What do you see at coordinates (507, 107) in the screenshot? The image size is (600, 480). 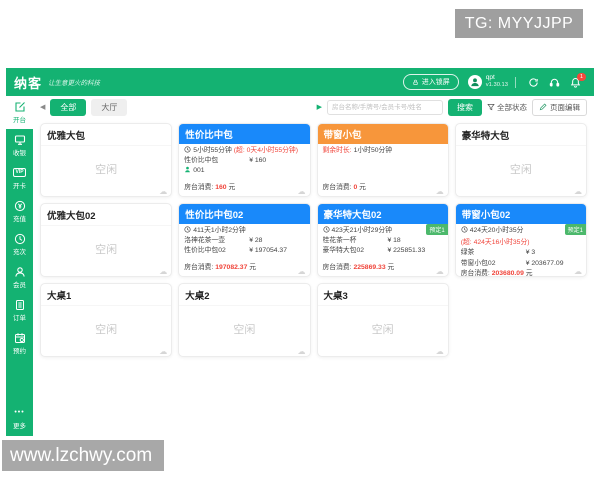 I see `status-filter: 全部状态` at bounding box center [507, 107].